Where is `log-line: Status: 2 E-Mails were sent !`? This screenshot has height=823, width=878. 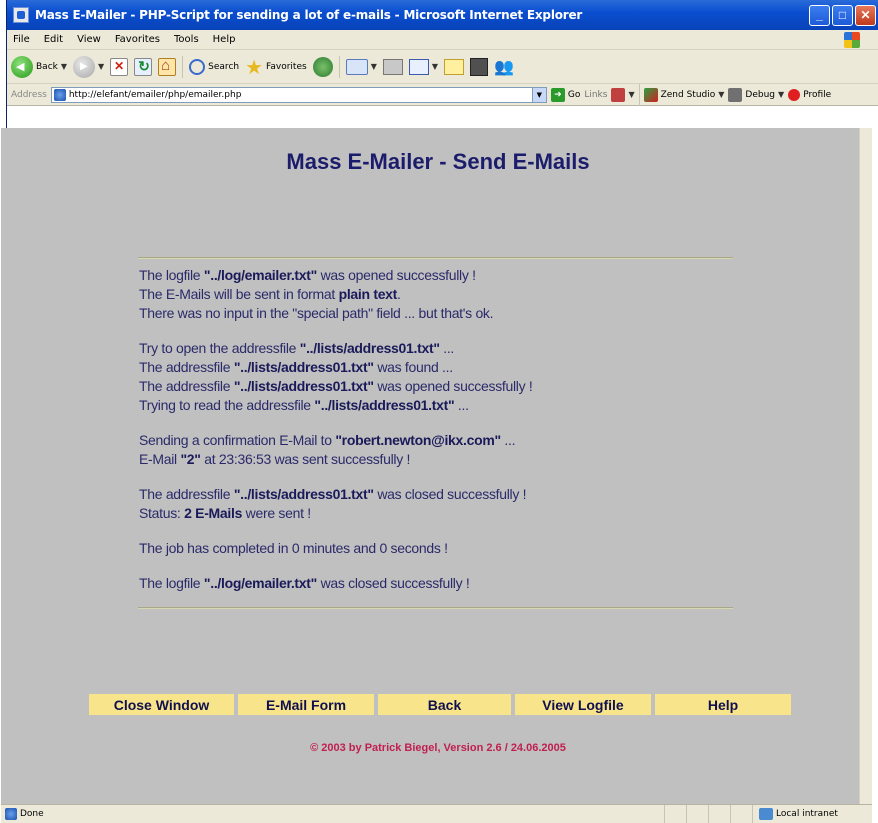 log-line: Status: 2 E-Mails were sent ! is located at coordinates (449, 513).